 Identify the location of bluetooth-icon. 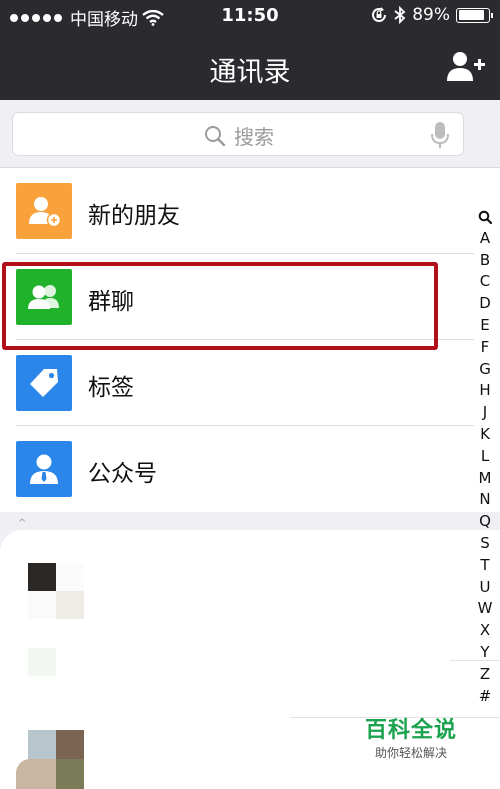
(400, 15).